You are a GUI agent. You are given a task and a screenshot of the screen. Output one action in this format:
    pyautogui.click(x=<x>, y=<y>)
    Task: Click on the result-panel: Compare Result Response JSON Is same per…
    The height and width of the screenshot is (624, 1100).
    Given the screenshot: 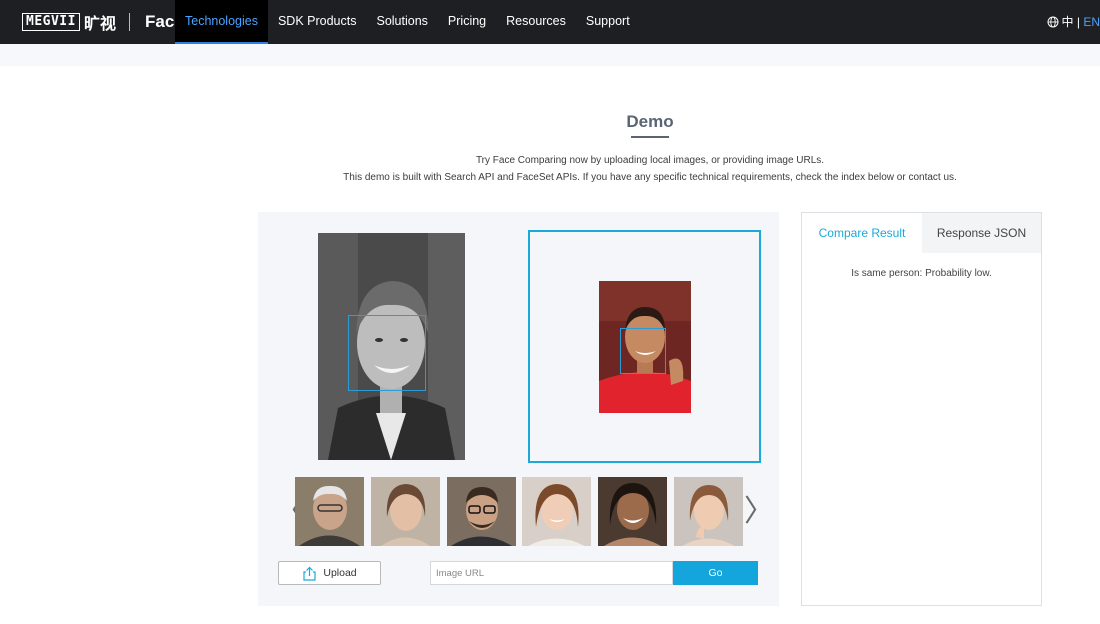 What is the action you would take?
    pyautogui.click(x=921, y=409)
    